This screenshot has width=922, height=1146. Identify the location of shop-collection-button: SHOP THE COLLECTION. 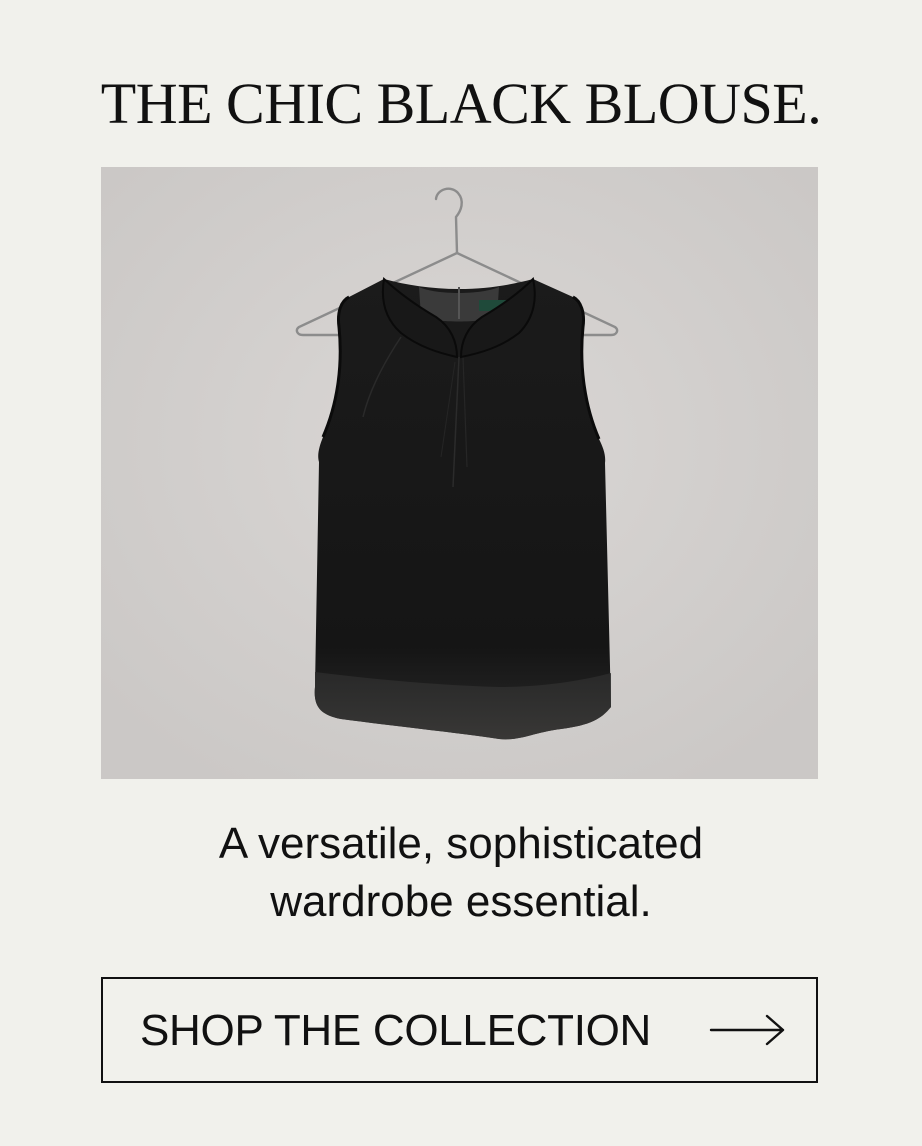
(459, 1030).